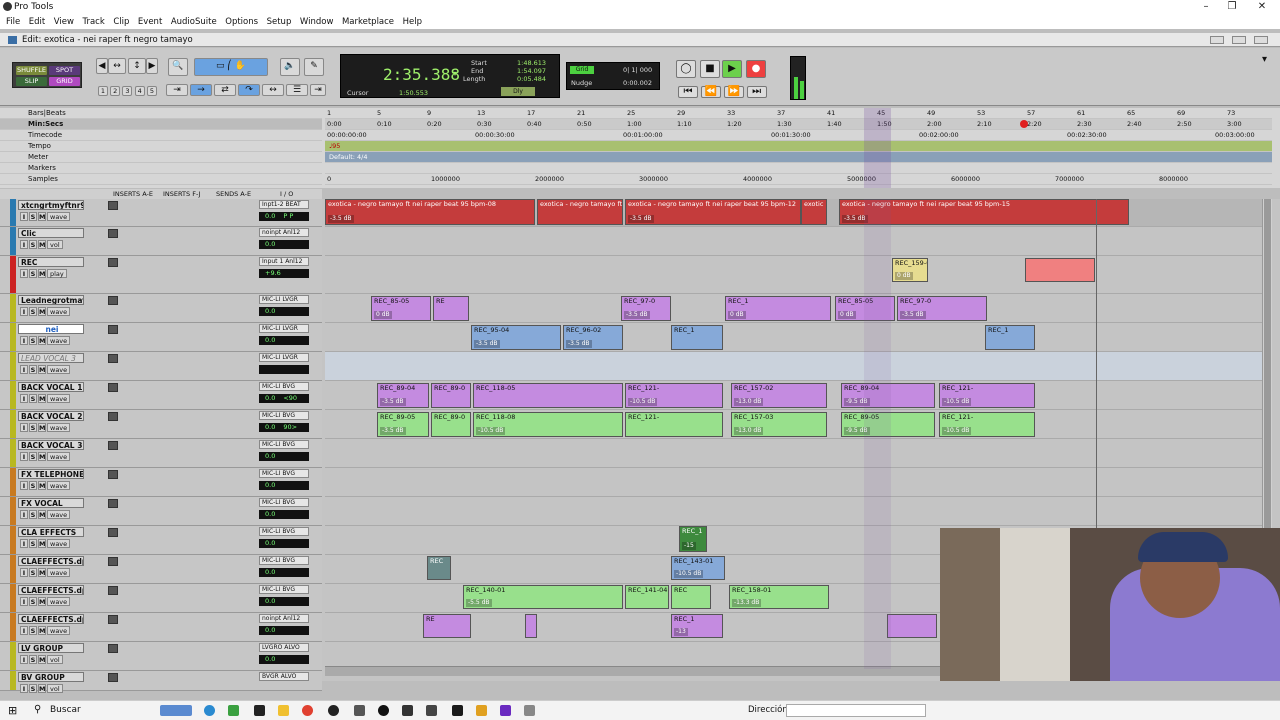 This screenshot has height=720, width=1280. I want to click on zoom-horizontal-icon: ↔, so click(117, 66).